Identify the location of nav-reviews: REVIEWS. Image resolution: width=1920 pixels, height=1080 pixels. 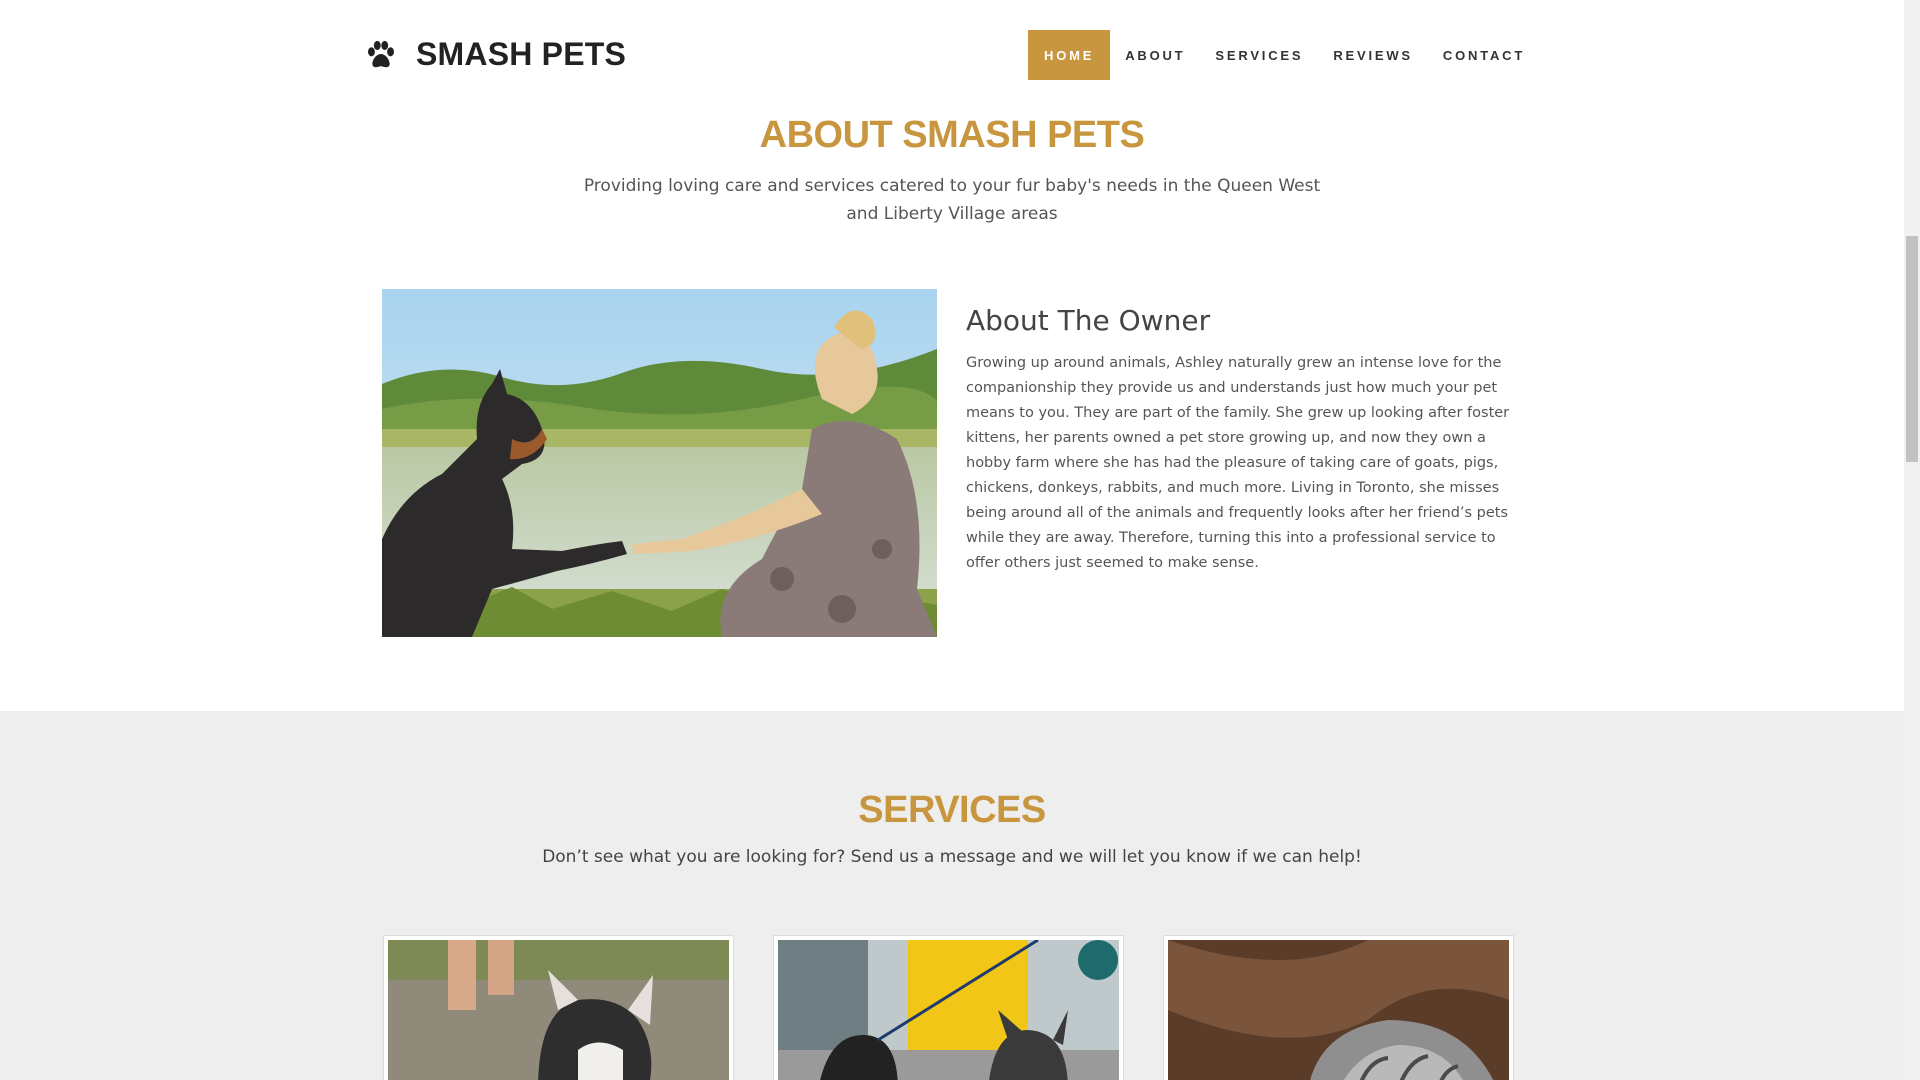
(1373, 55).